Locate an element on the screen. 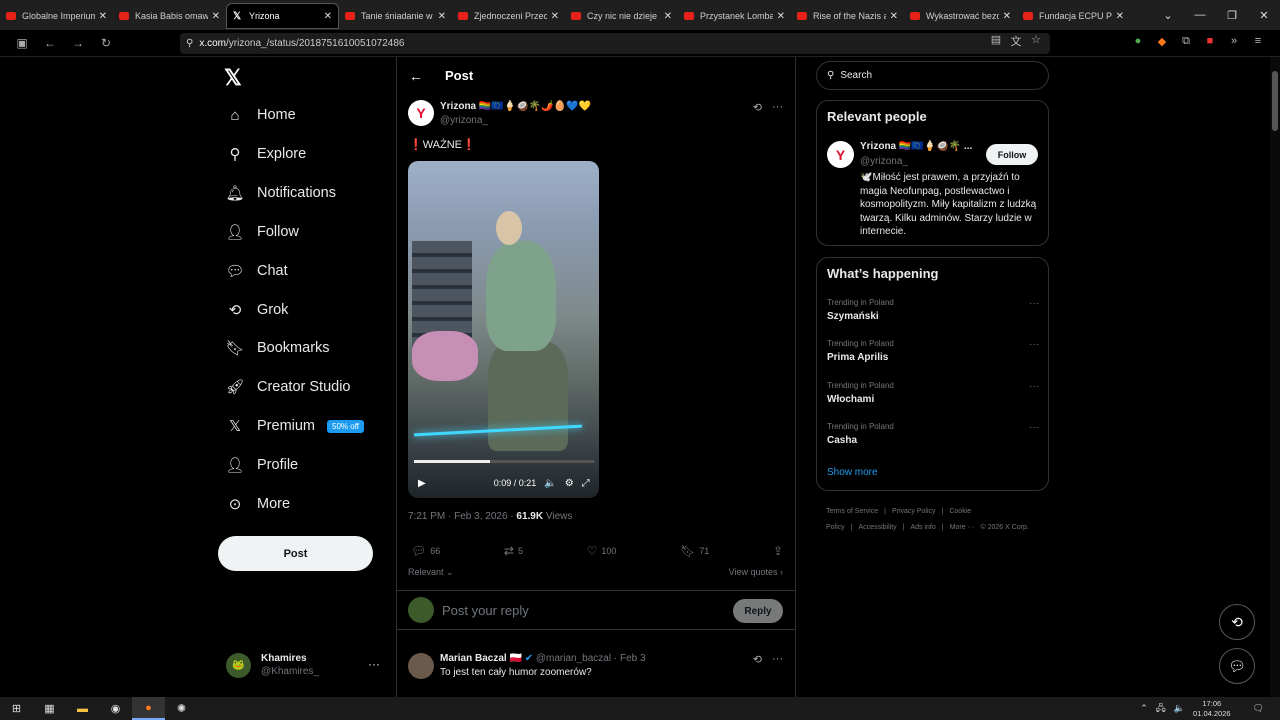  show-more-link: Show more is located at coordinates (852, 472).